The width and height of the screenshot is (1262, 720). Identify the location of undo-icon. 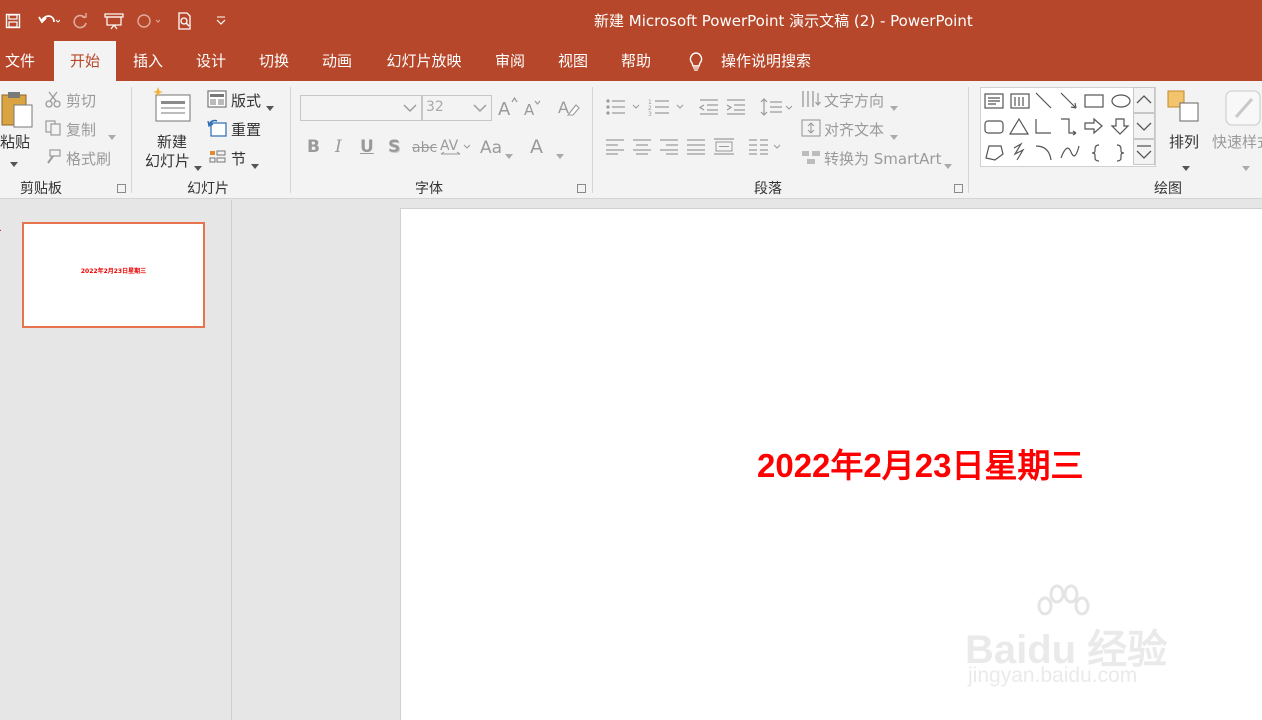
(49, 20).